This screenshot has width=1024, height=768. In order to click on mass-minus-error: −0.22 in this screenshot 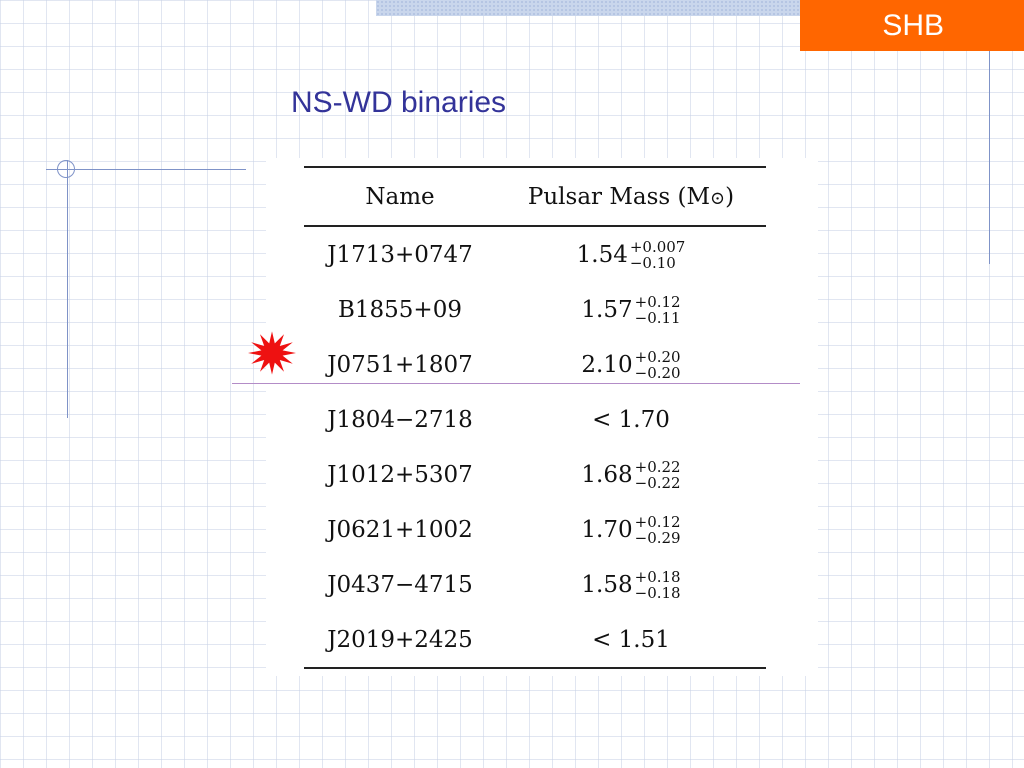, I will do `click(657, 482)`.